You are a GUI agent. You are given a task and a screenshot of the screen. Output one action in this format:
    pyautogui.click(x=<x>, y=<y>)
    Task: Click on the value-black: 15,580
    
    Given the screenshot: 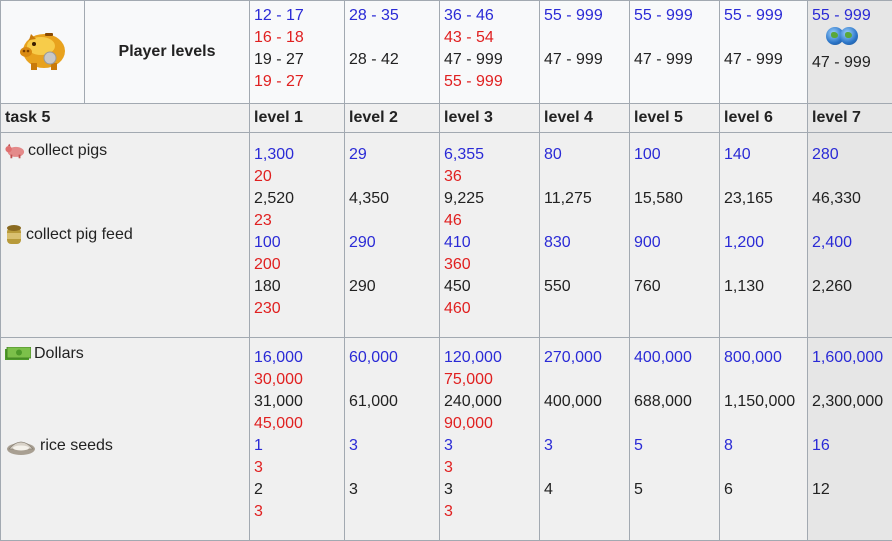 What is the action you would take?
    pyautogui.click(x=674, y=199)
    